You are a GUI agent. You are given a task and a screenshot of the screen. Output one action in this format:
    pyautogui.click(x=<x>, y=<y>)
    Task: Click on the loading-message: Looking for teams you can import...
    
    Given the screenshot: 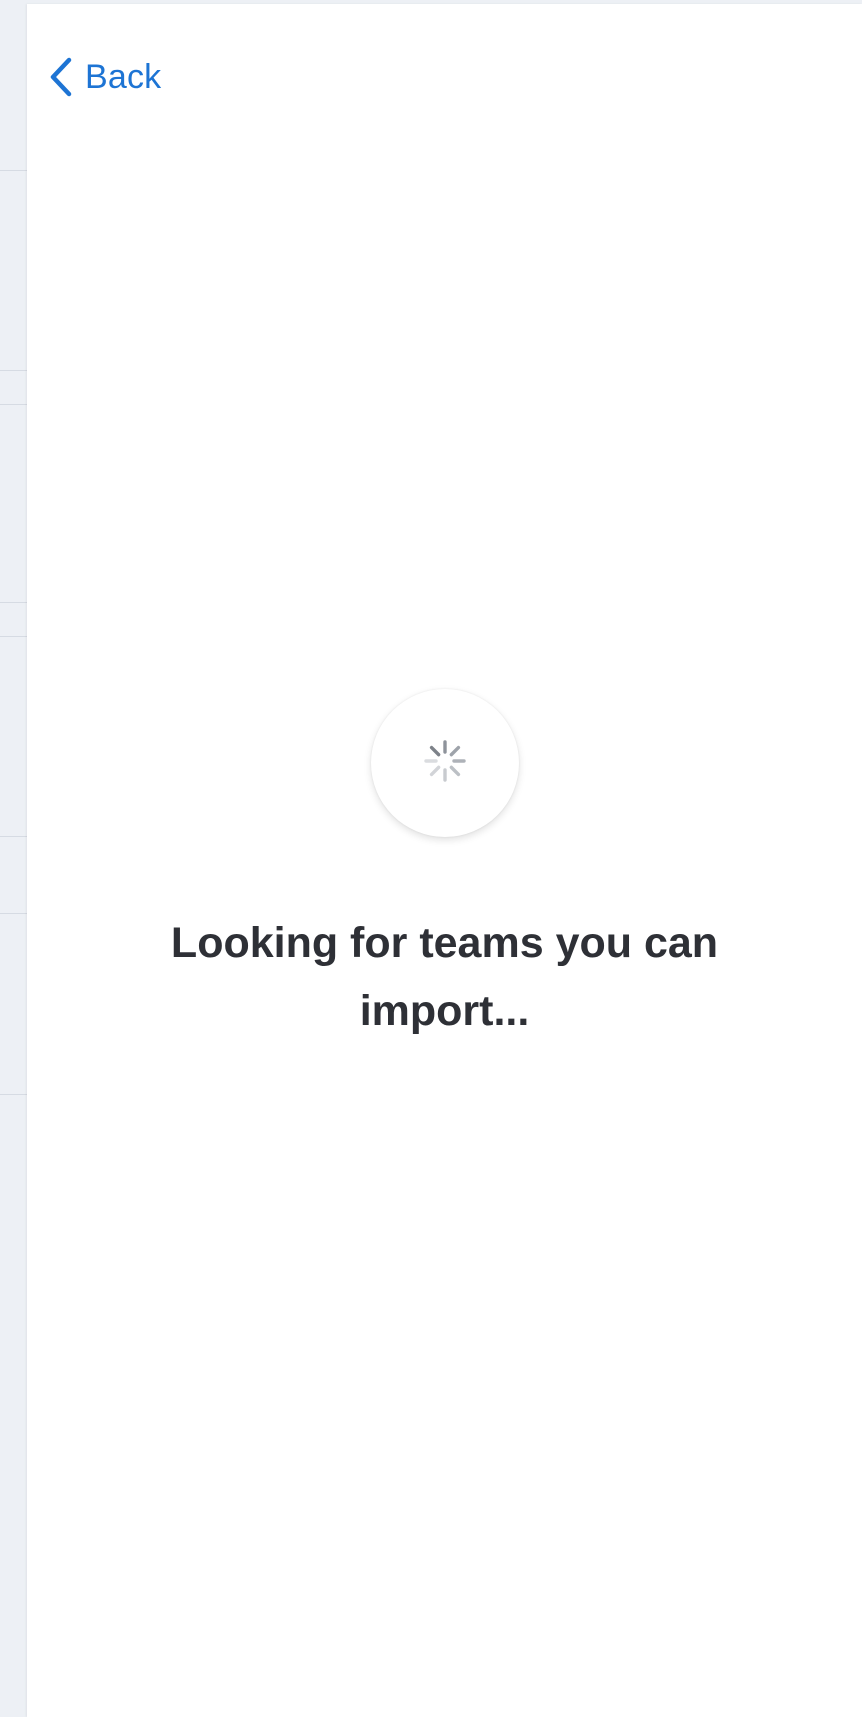 What is the action you would take?
    pyautogui.click(x=444, y=977)
    